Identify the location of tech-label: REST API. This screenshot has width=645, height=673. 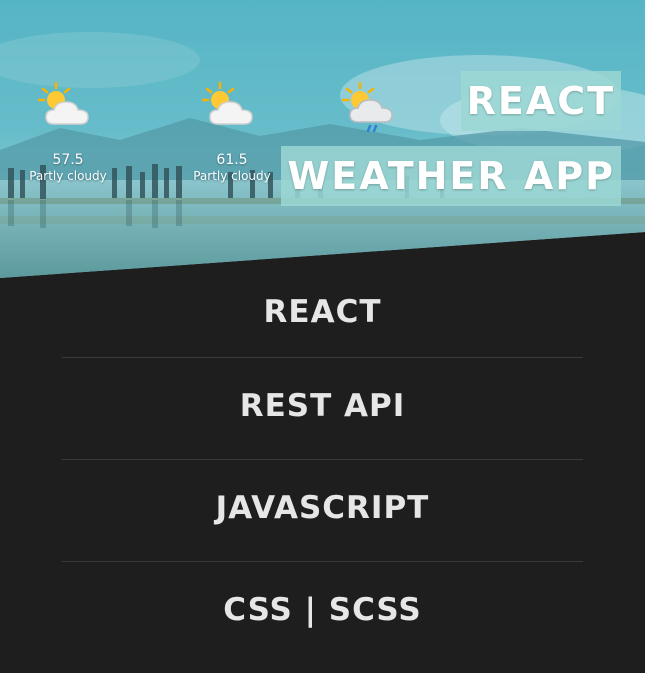
(322, 406).